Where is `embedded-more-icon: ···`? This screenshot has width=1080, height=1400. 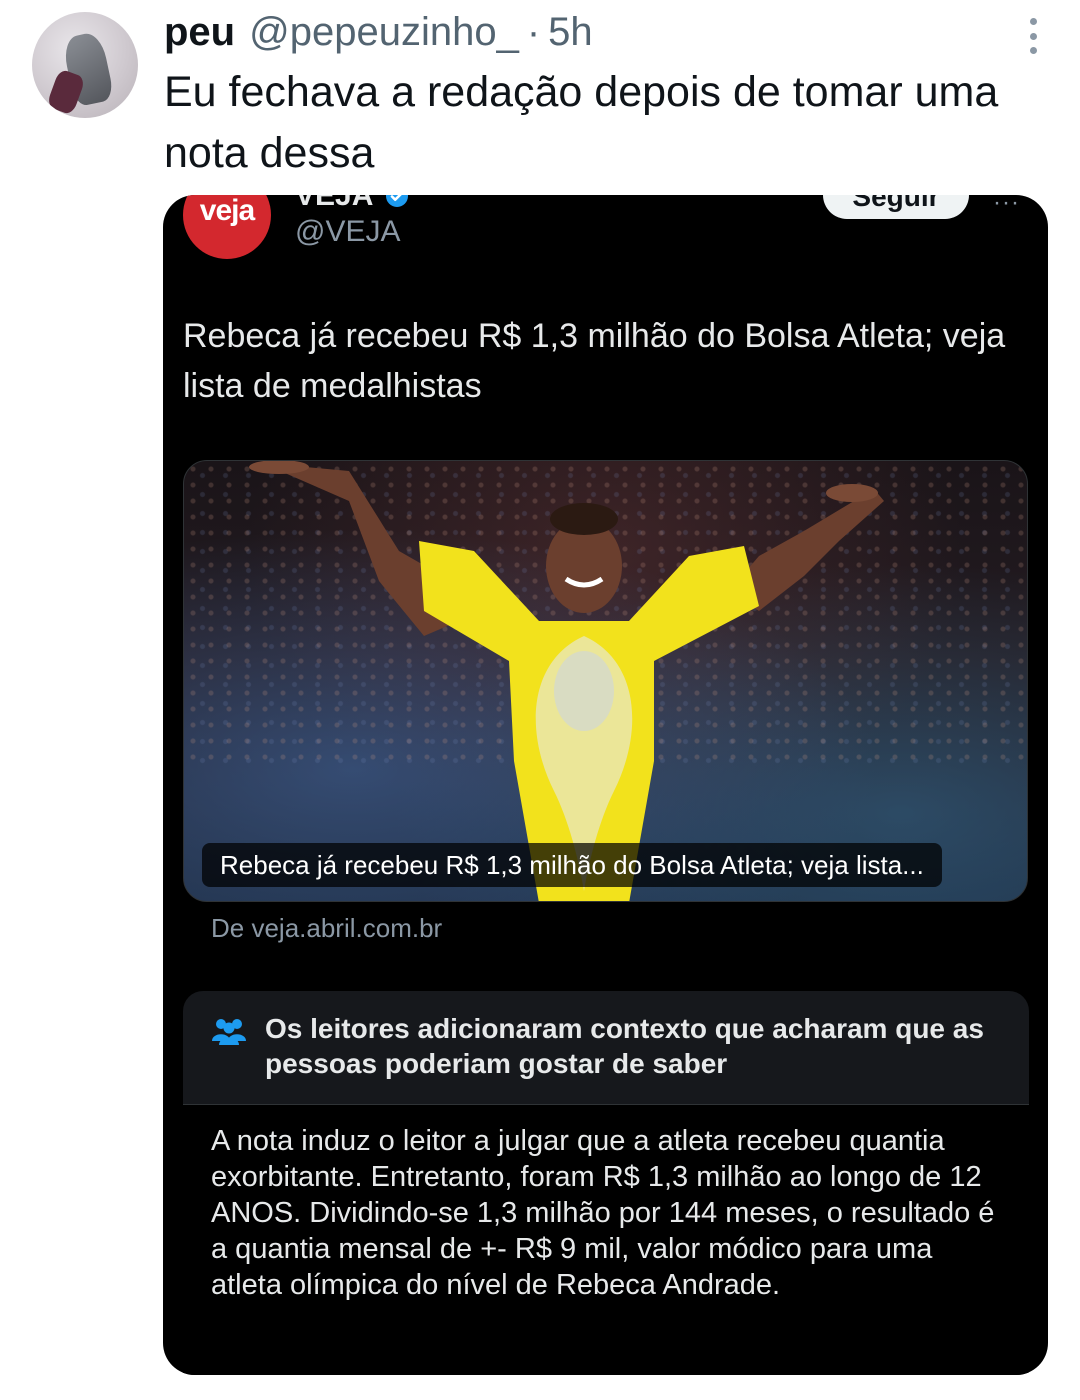
embedded-more-icon: ··· is located at coordinates (1006, 205).